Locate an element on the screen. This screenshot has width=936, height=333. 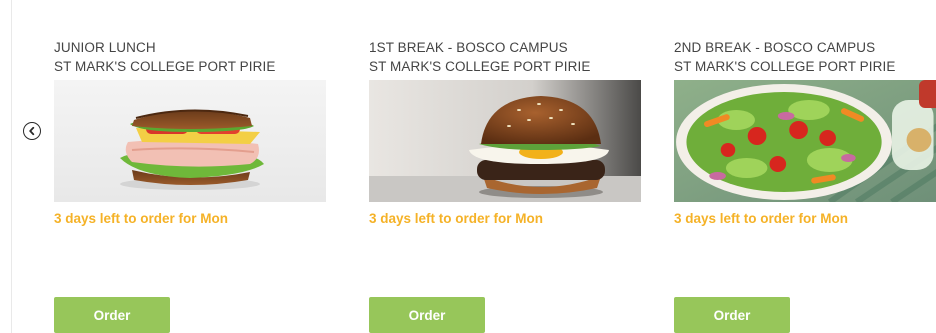
meal-name: 2ND BREAK - BOSCO CAMPUS is located at coordinates (775, 47).